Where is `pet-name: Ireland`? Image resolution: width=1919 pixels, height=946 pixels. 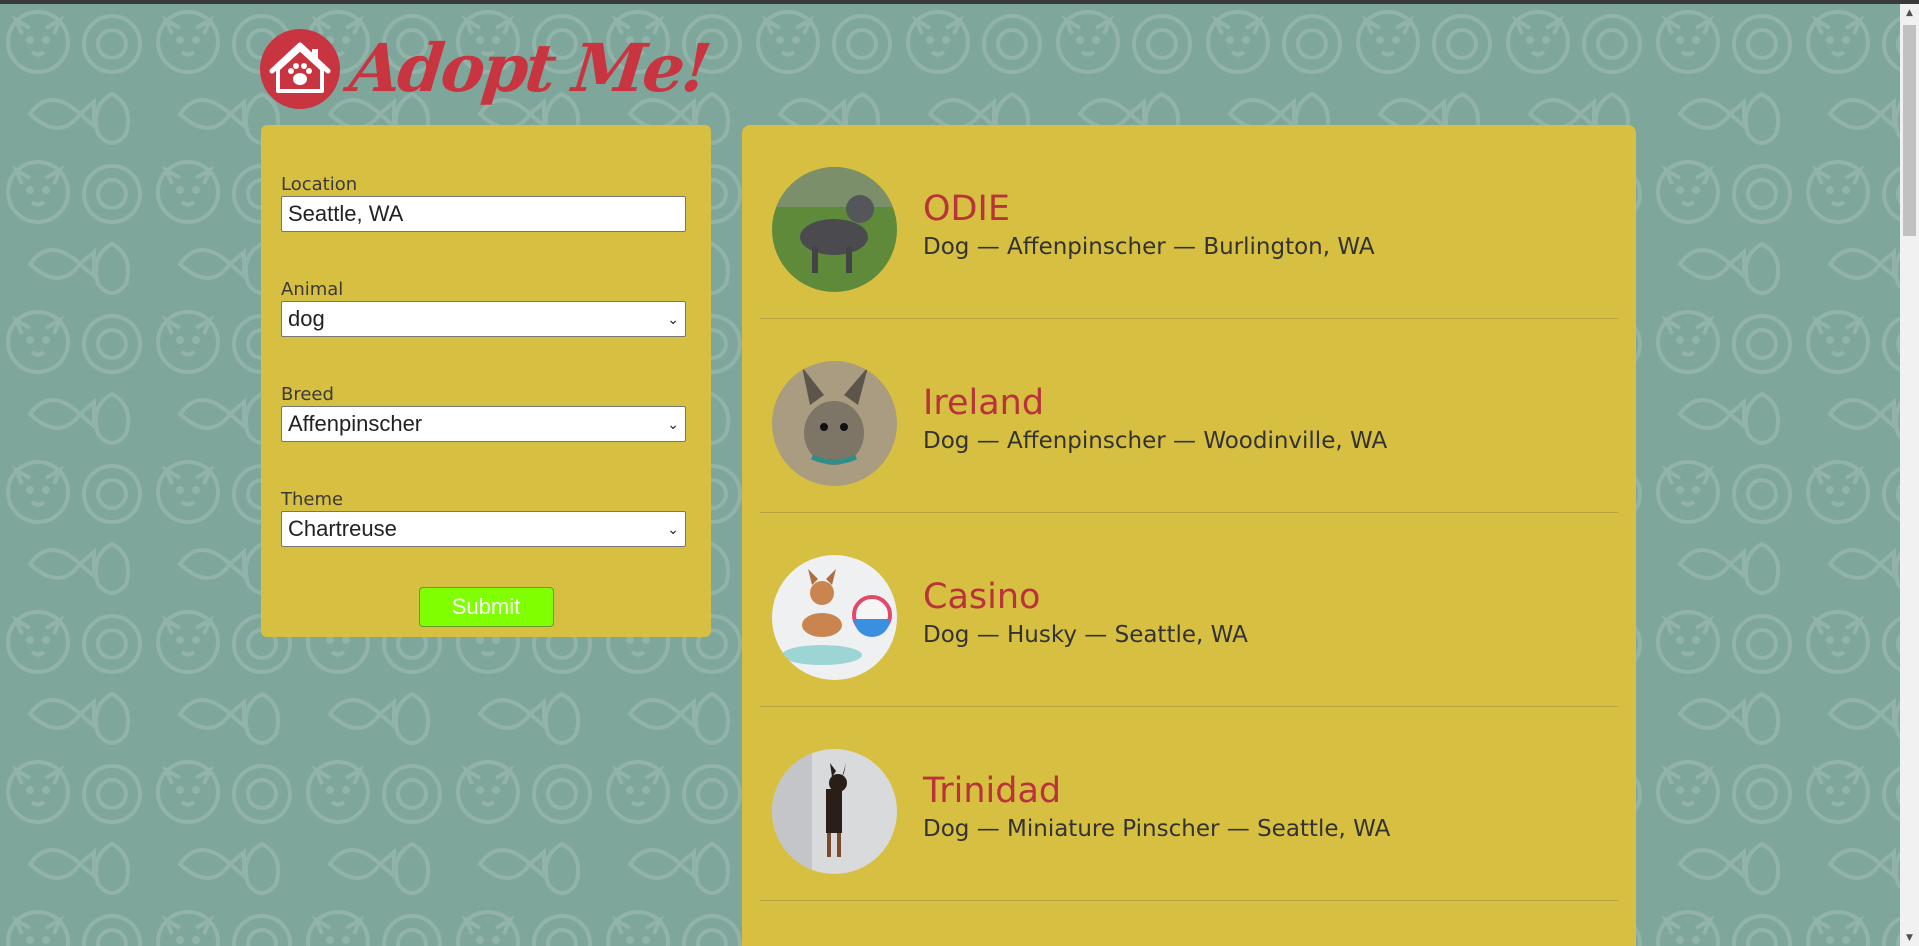 pet-name: Ireland is located at coordinates (984, 403).